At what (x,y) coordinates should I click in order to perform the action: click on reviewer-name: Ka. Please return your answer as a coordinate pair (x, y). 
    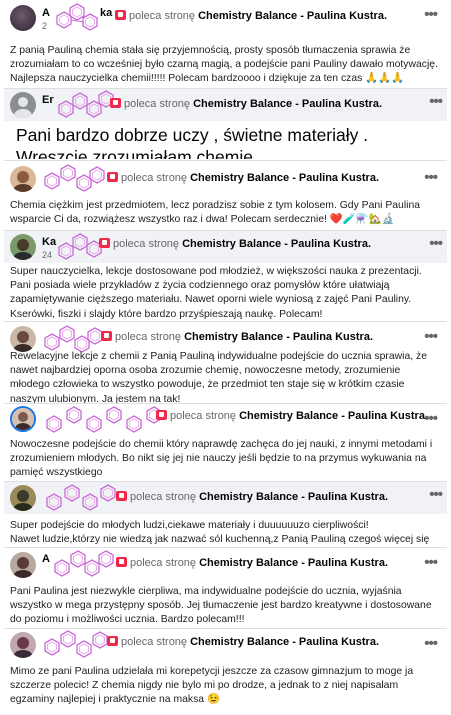
    Looking at the image, I should click on (49, 242).